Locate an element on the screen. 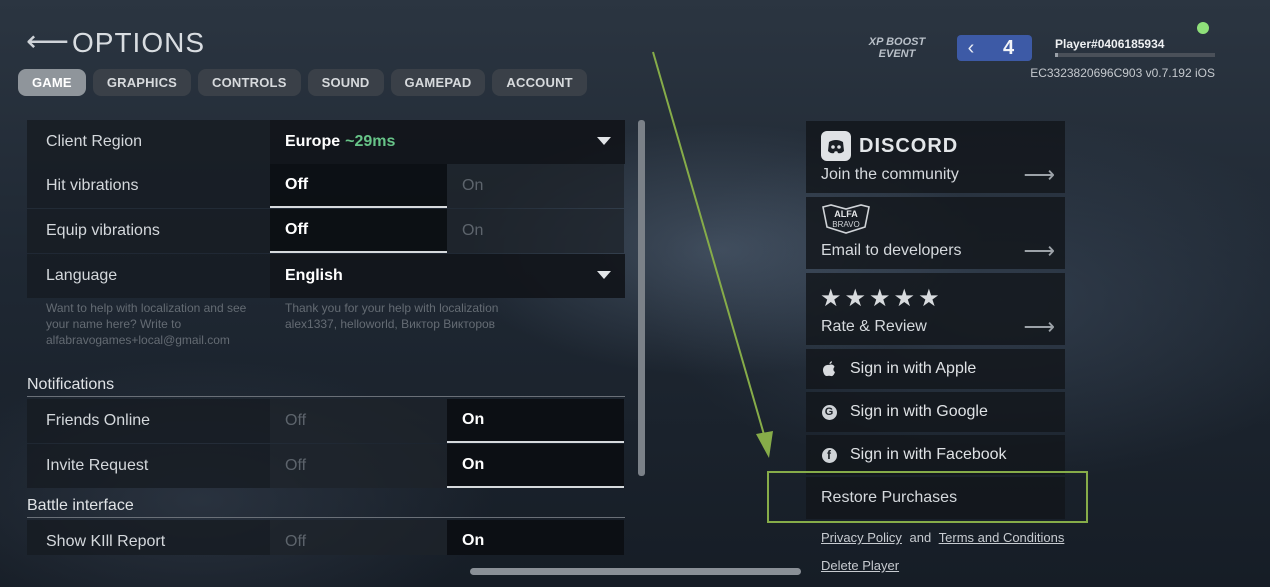 The image size is (1270, 587). tab-gamepad: GAMEPAD is located at coordinates (438, 82).